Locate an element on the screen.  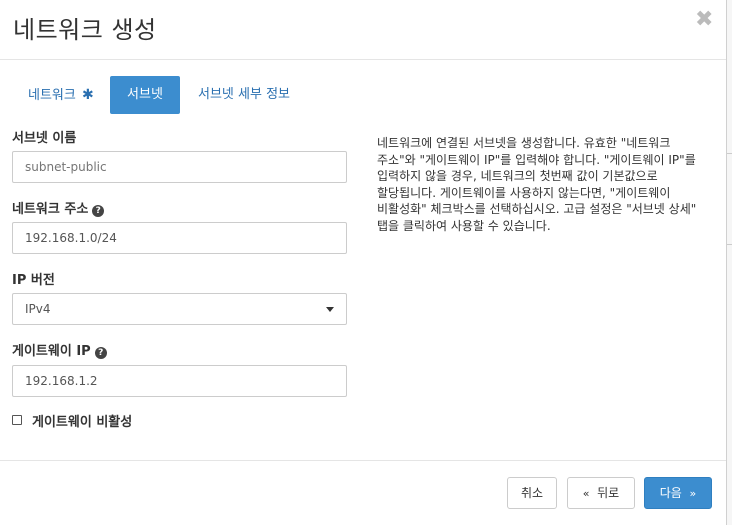
disable-gateway-label: 게이트웨이 비활성 is located at coordinates (82, 422).